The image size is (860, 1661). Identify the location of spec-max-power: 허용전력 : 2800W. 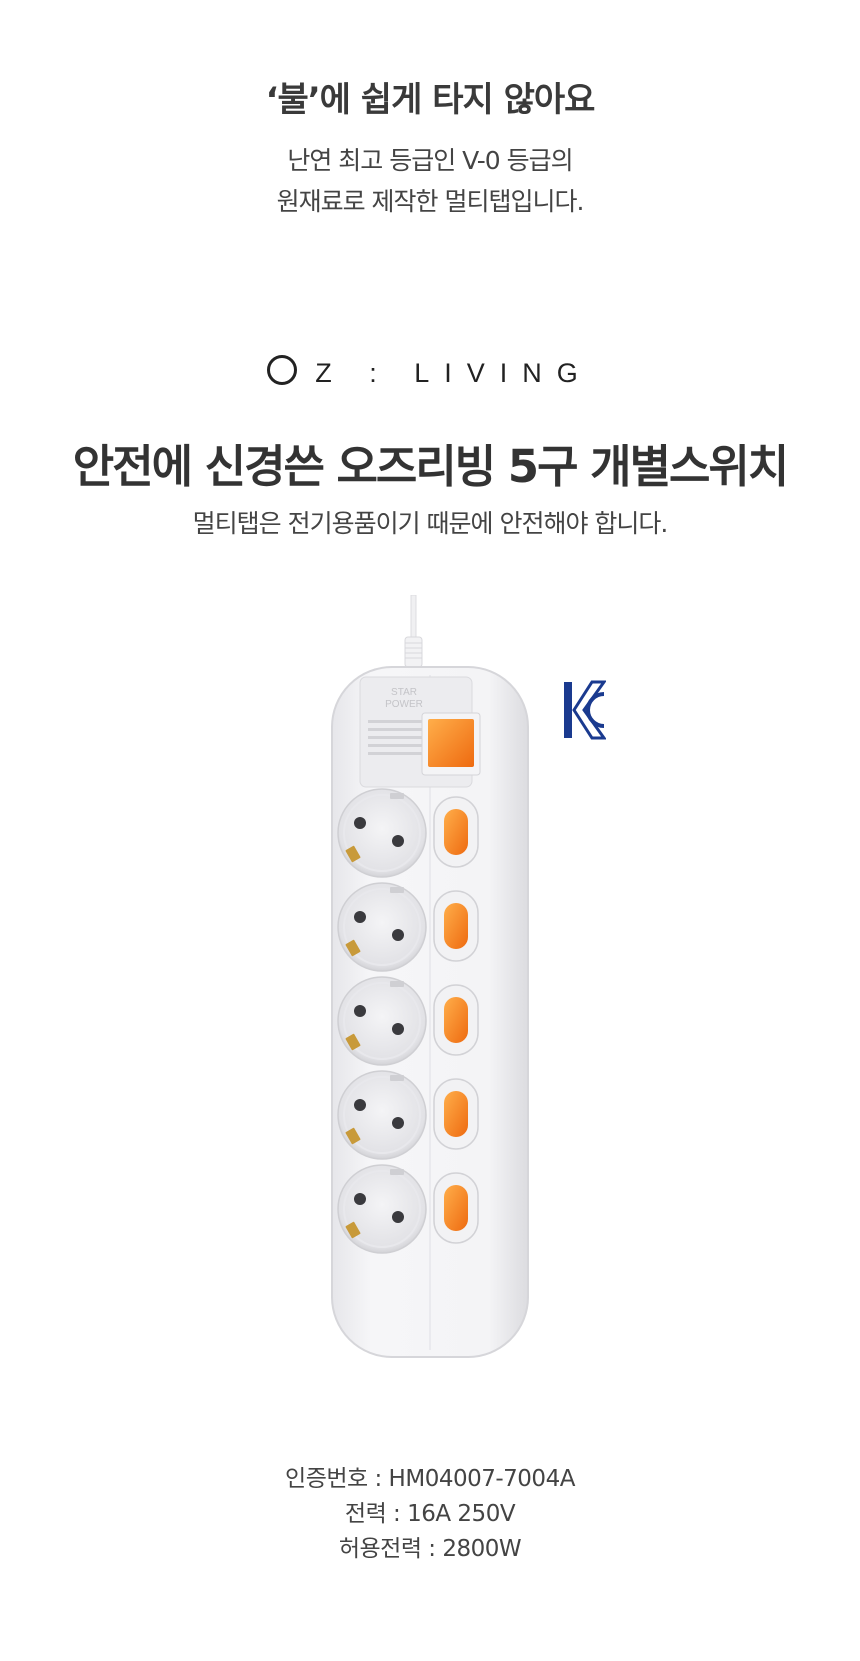
(430, 1549).